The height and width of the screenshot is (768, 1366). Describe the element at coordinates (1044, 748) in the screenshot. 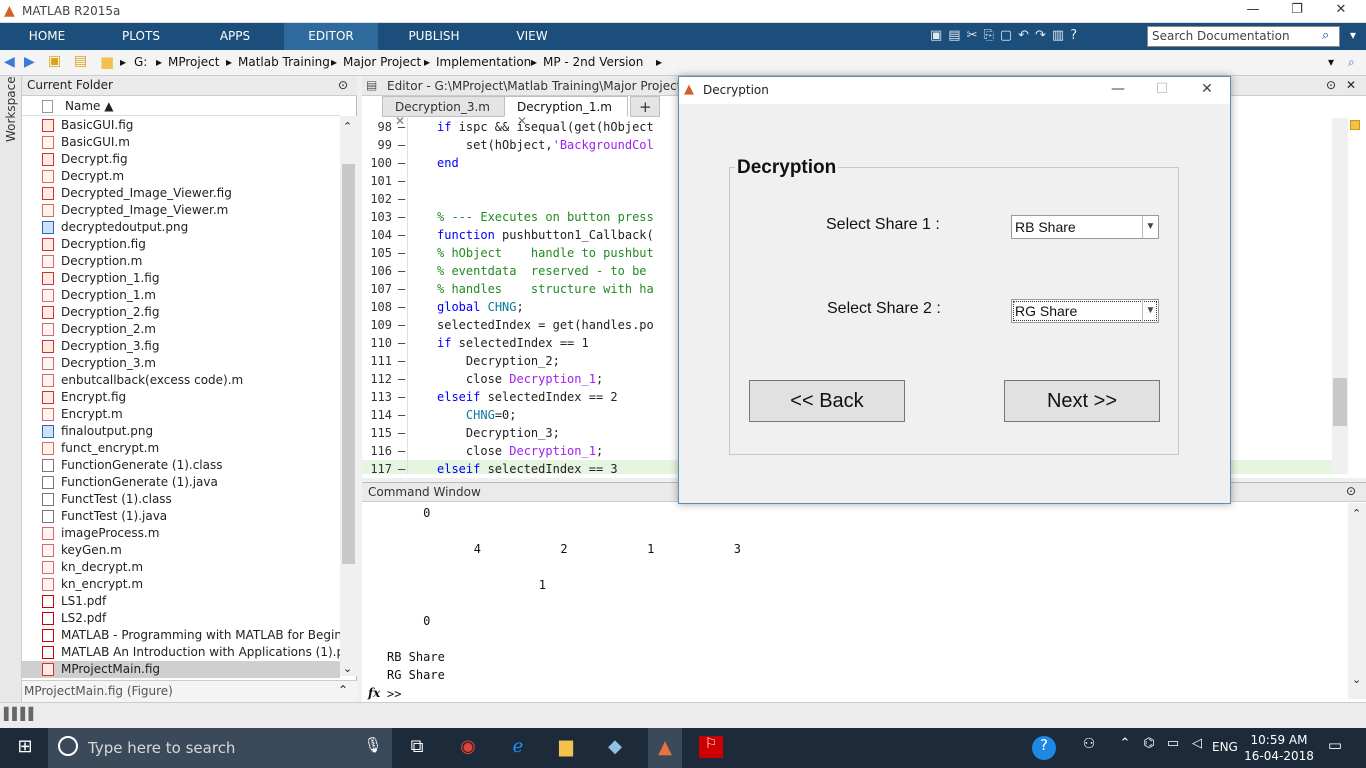

I see `help-icon: ?` at that location.